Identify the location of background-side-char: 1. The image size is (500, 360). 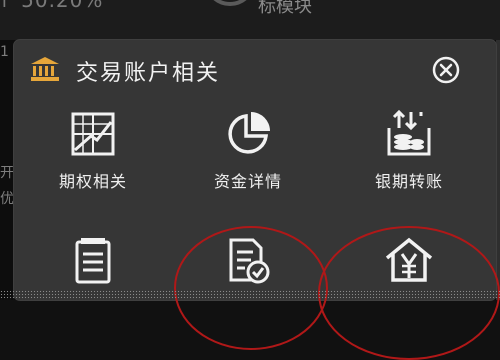
(4, 52).